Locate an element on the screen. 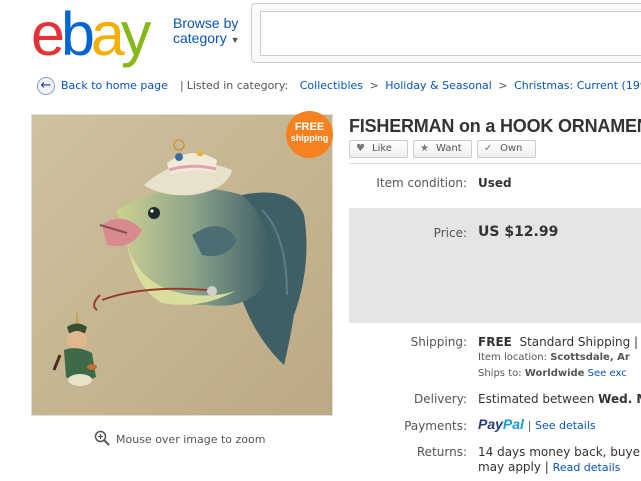  delivery-date: Wed. M is located at coordinates (619, 399).